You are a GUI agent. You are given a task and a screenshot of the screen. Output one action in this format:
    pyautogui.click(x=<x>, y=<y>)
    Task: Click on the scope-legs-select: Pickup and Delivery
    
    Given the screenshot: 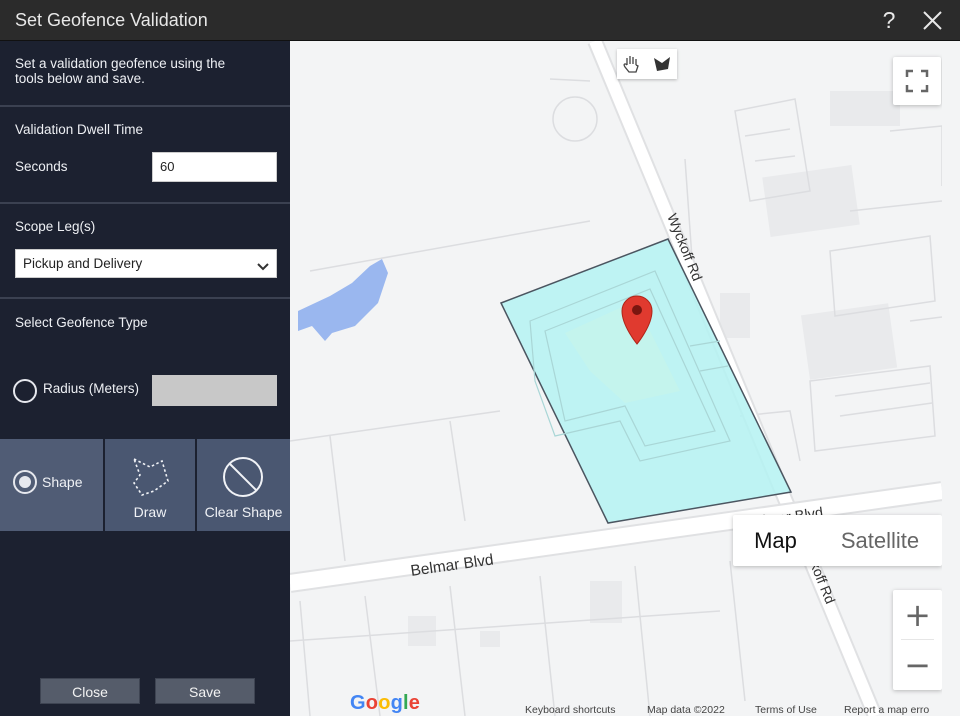 What is the action you would take?
    pyautogui.click(x=146, y=263)
    